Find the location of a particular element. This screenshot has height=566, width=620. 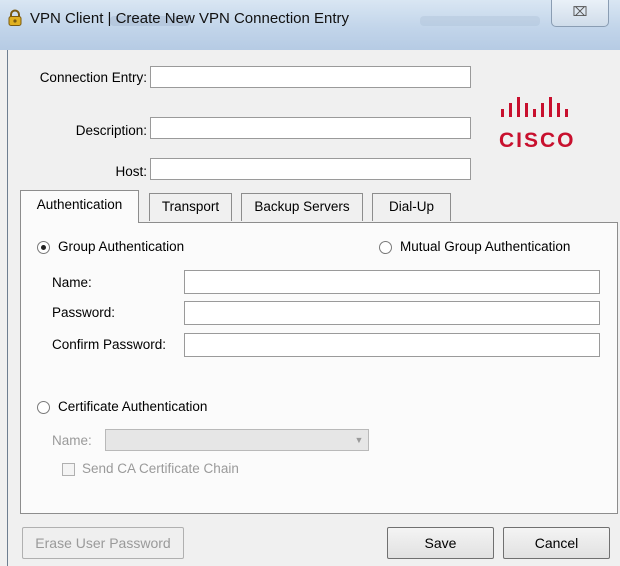

connection-entry-input is located at coordinates (310, 77).